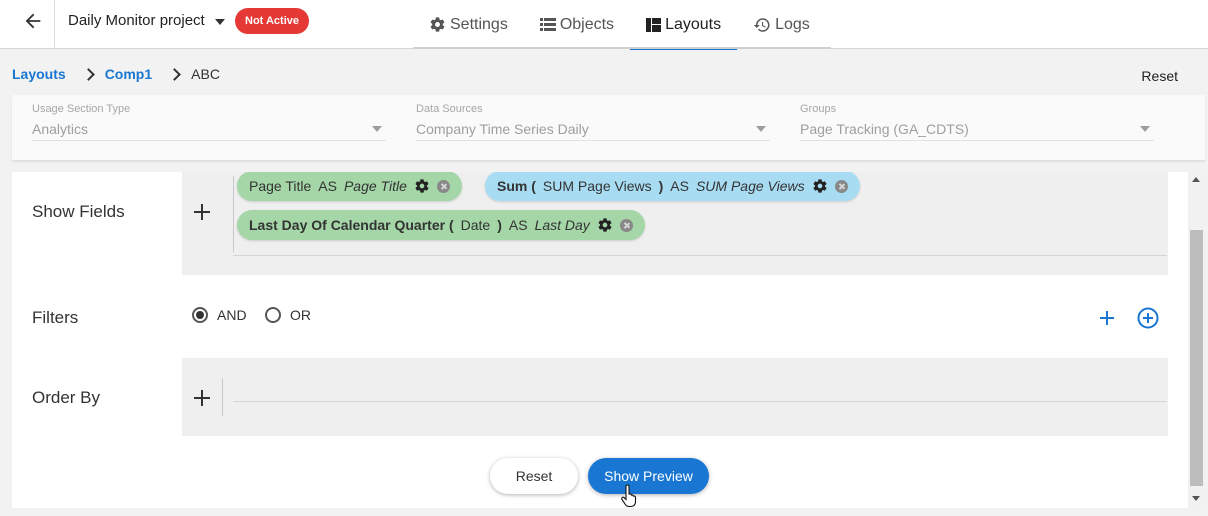 The height and width of the screenshot is (516, 1208). Describe the element at coordinates (272, 21) in the screenshot. I see `status-badge: Not Active` at that location.